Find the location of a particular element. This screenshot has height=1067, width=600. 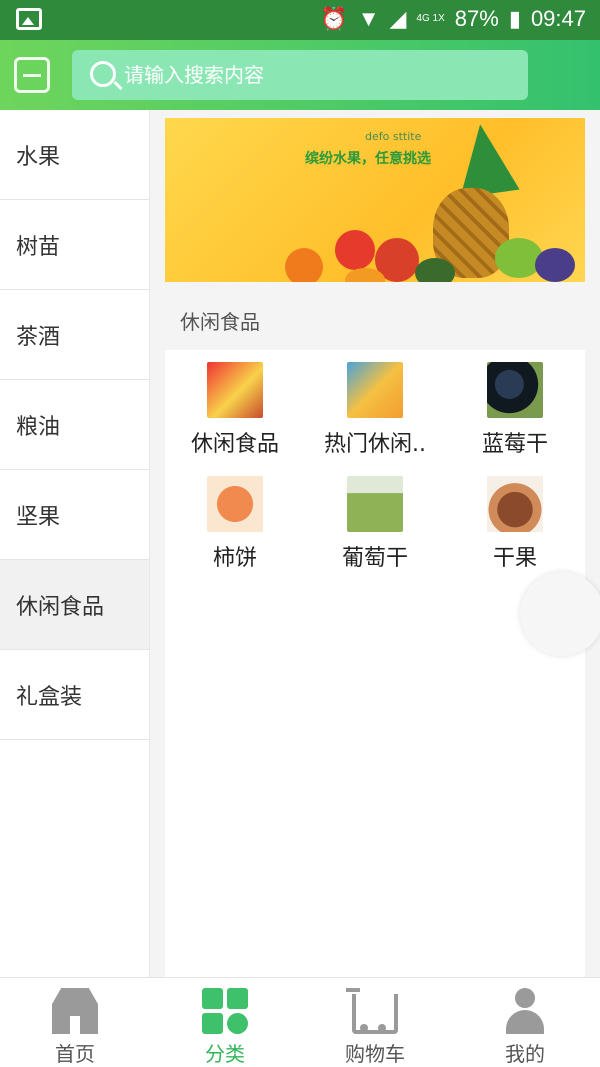

network-type: 4G 1X is located at coordinates (430, 18).